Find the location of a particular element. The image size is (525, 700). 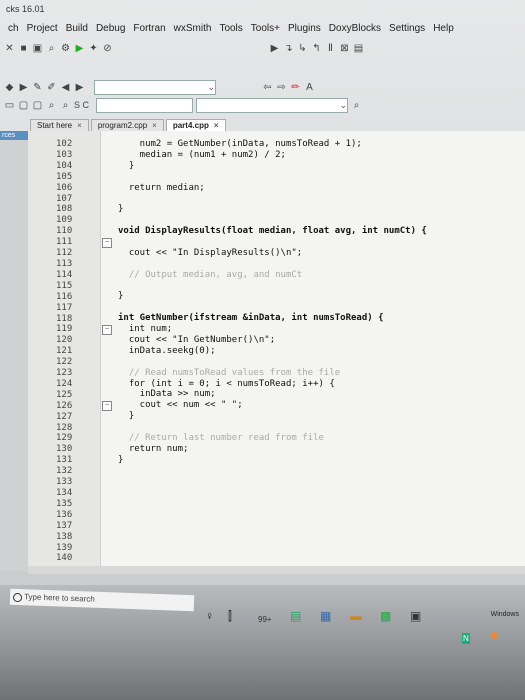

code-line: int num; is located at coordinates (272, 329).